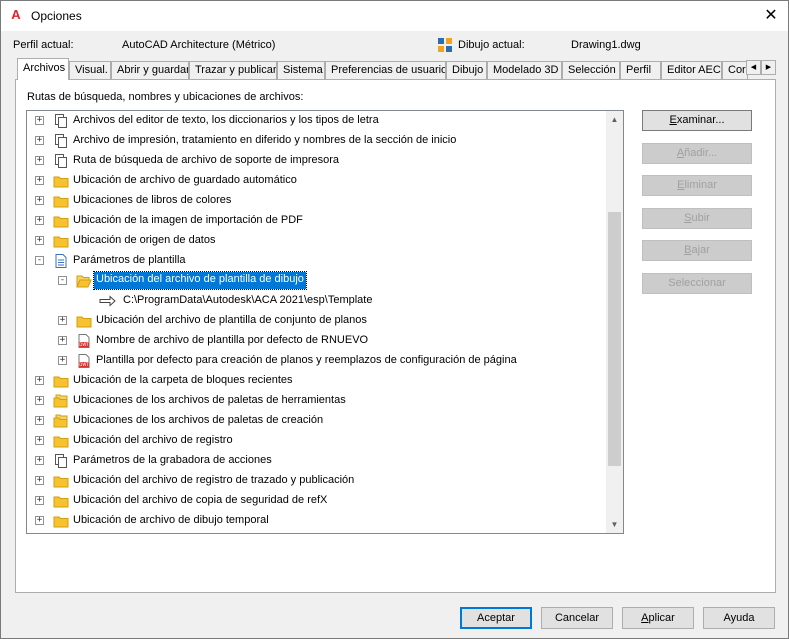 This screenshot has height=639, width=789. Describe the element at coordinates (56, 16) in the screenshot. I see `window-title: Opciones` at that location.